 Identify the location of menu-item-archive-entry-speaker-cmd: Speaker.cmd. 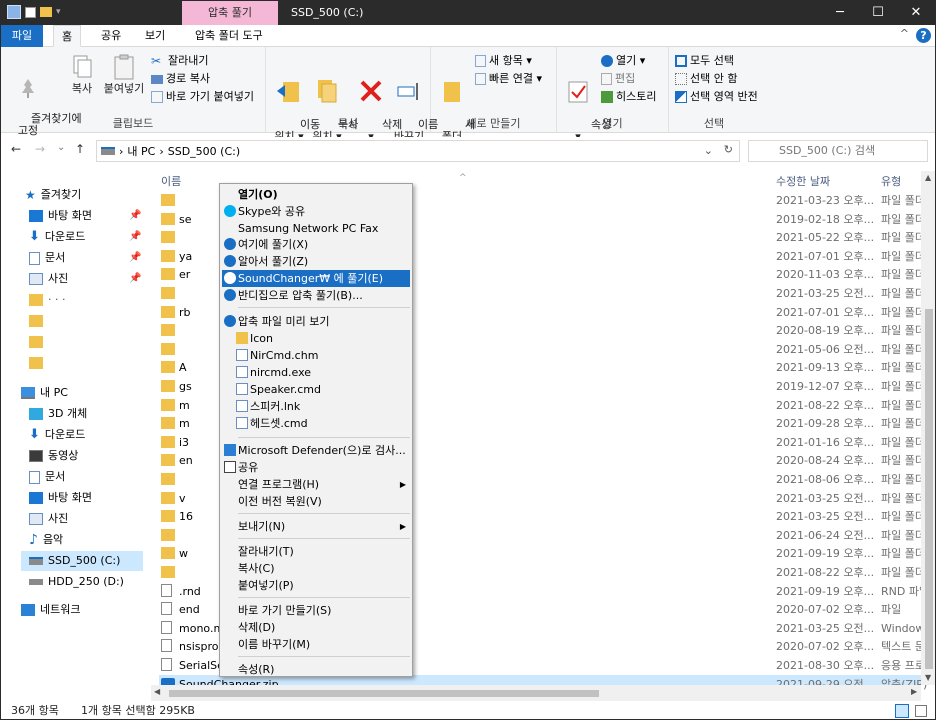
(316, 389).